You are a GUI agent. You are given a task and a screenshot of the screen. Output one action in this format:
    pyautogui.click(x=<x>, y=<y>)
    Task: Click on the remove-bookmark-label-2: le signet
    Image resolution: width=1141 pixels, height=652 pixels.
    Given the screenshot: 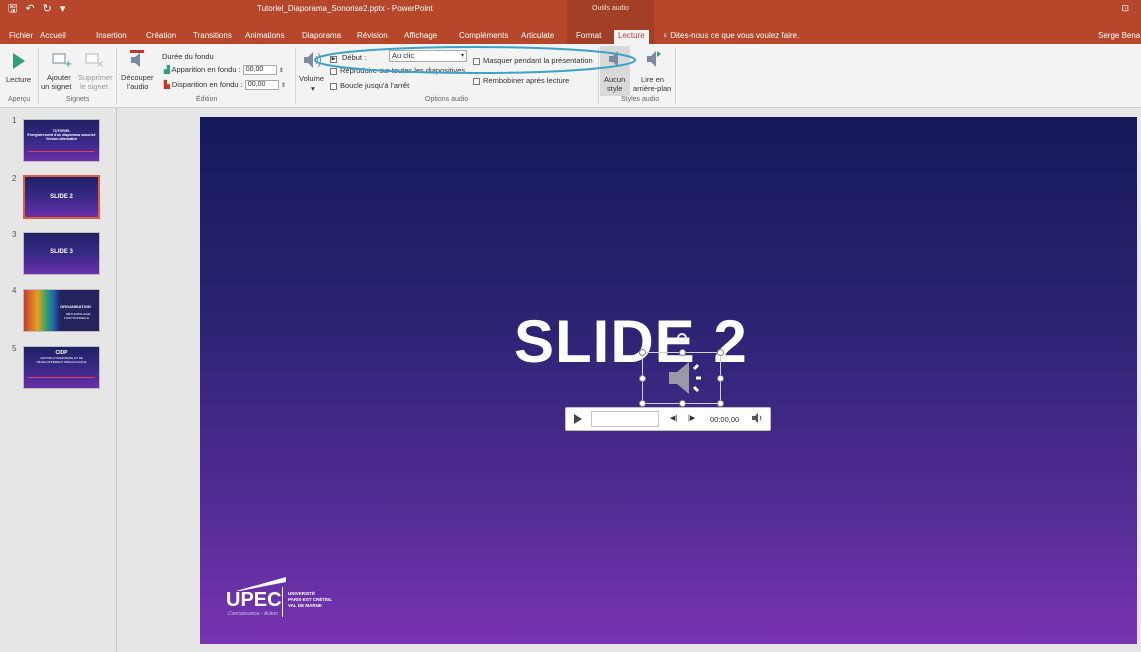 What is the action you would take?
    pyautogui.click(x=94, y=86)
    